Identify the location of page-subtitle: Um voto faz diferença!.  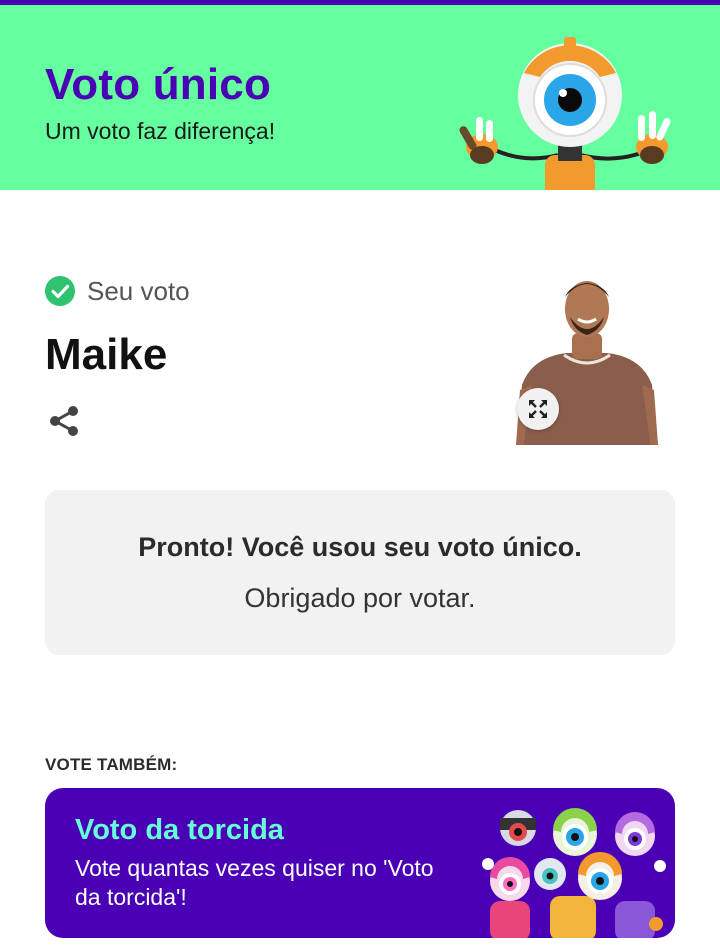
(160, 131).